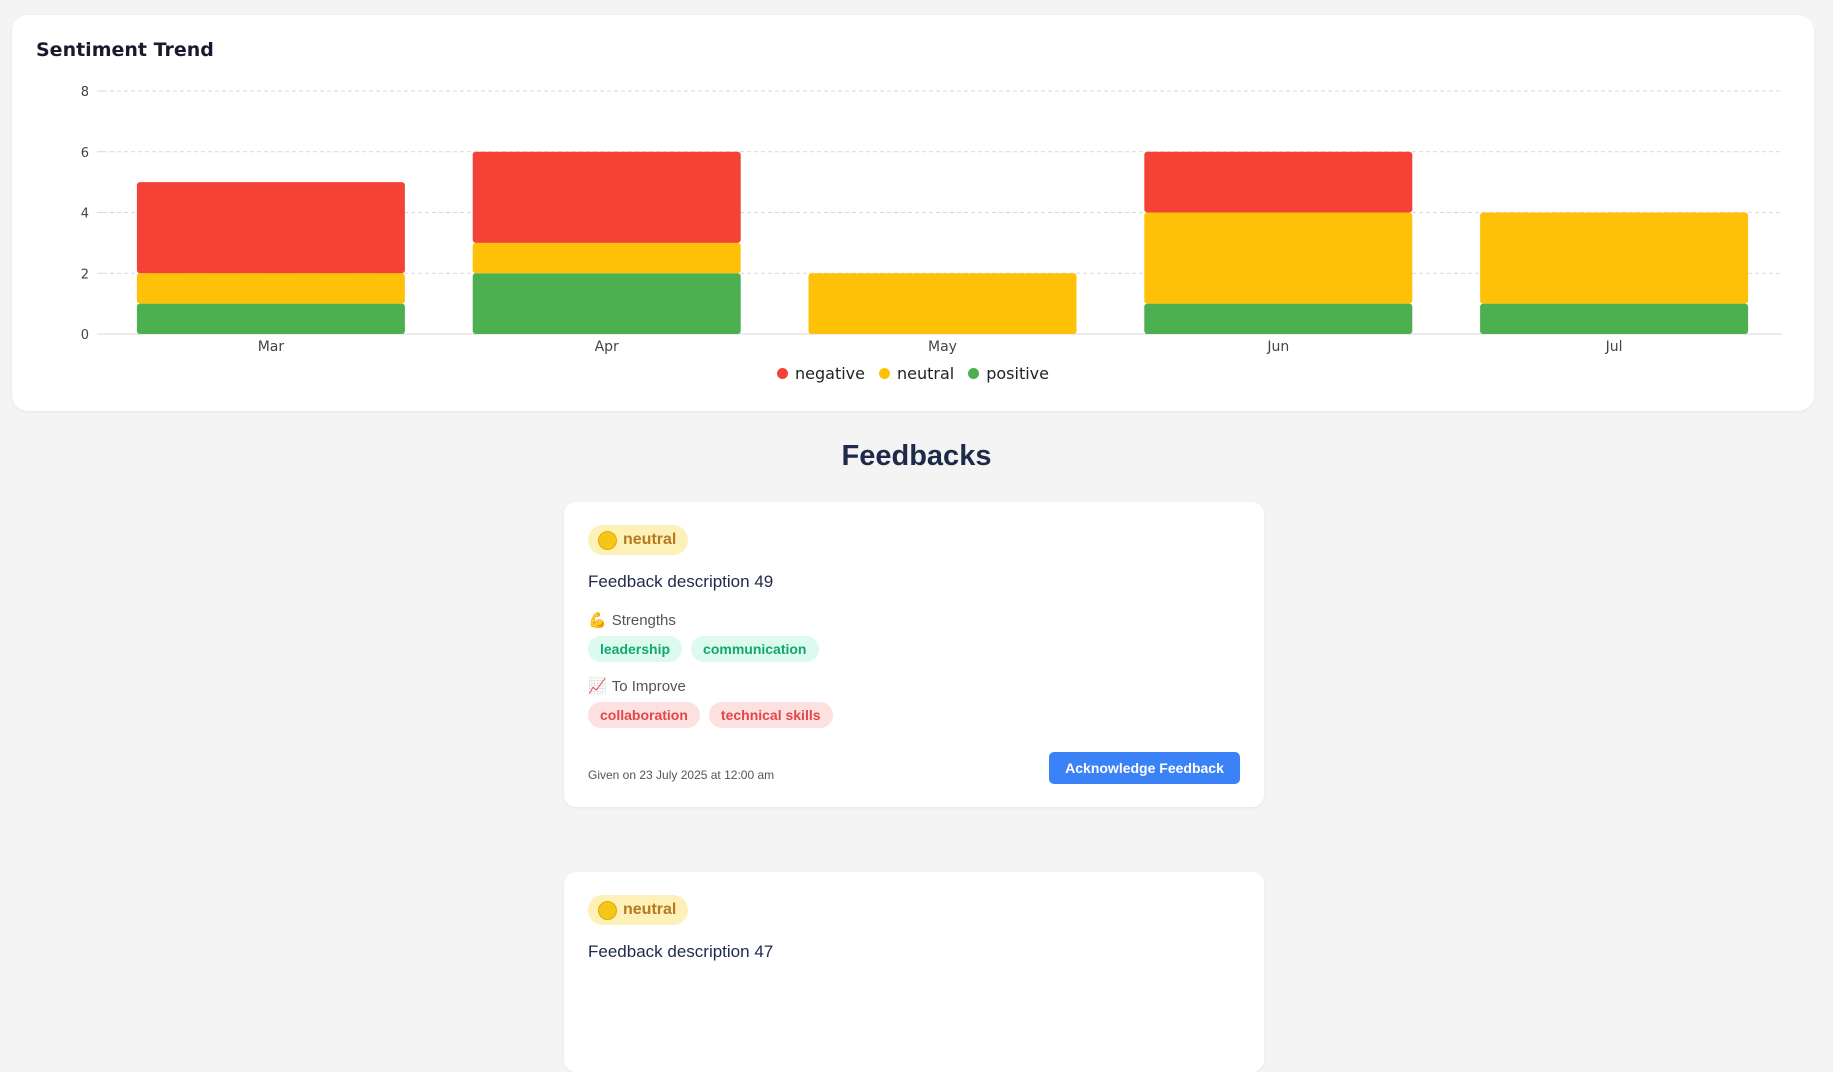 The height and width of the screenshot is (1072, 1833). I want to click on legend-item-positive: positive, so click(1008, 373).